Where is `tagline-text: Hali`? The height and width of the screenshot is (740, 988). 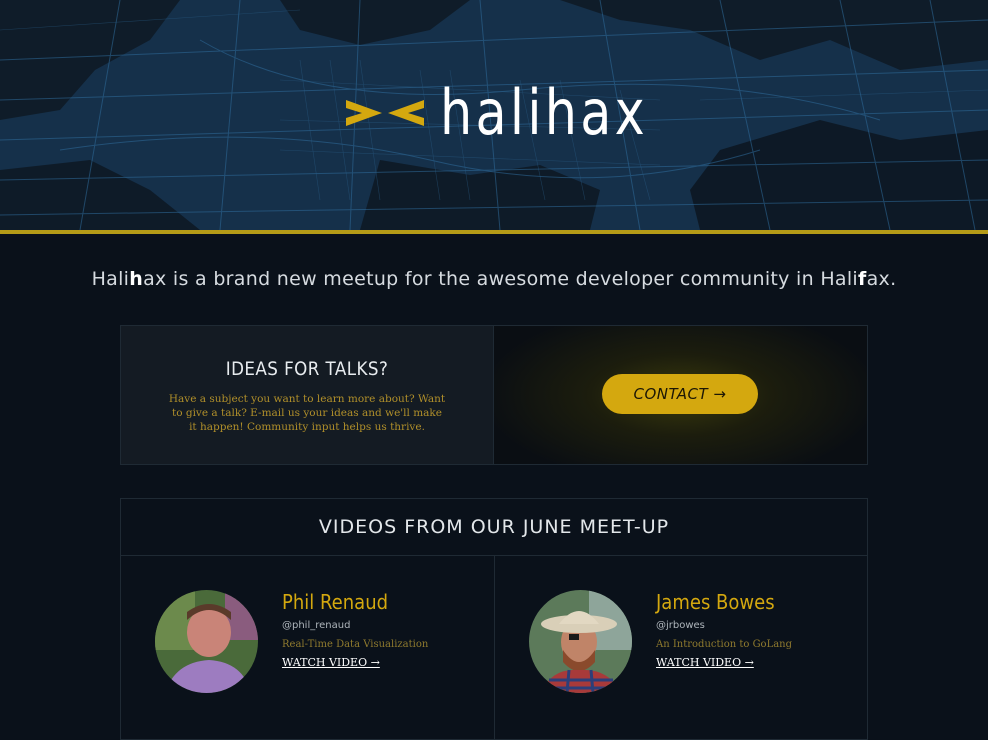 tagline-text: Hali is located at coordinates (110, 279).